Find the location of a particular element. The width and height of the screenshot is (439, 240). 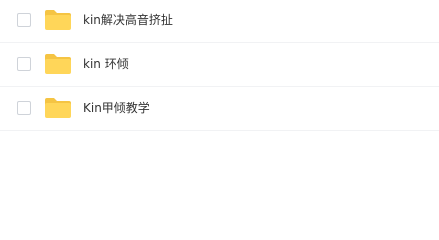

file-name: kin解决高音挤扯 is located at coordinates (128, 20).